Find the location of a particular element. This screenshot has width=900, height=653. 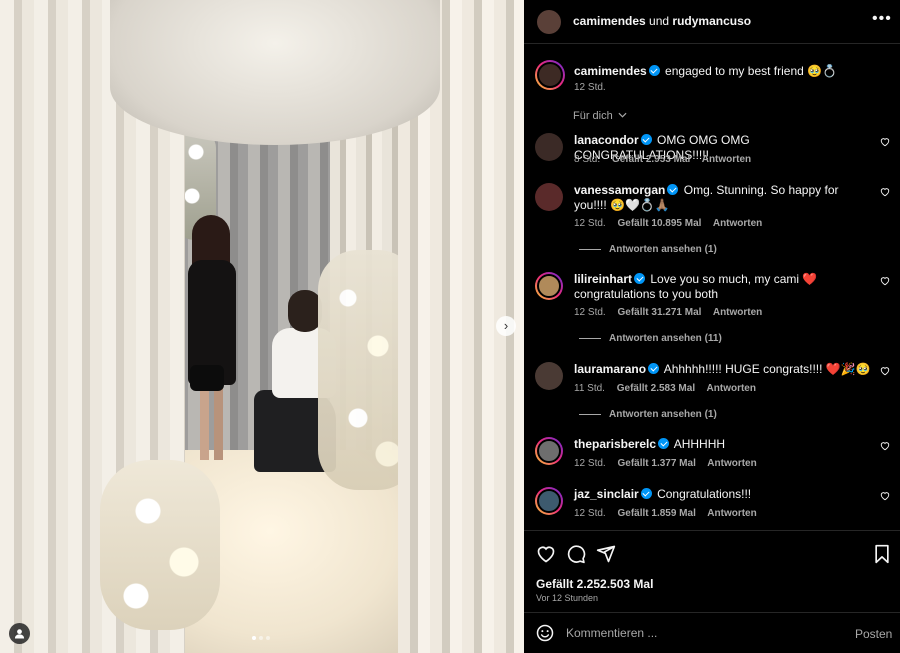

comment-body: jaz_sinclair Congratulations!!! is located at coordinates (724, 494).